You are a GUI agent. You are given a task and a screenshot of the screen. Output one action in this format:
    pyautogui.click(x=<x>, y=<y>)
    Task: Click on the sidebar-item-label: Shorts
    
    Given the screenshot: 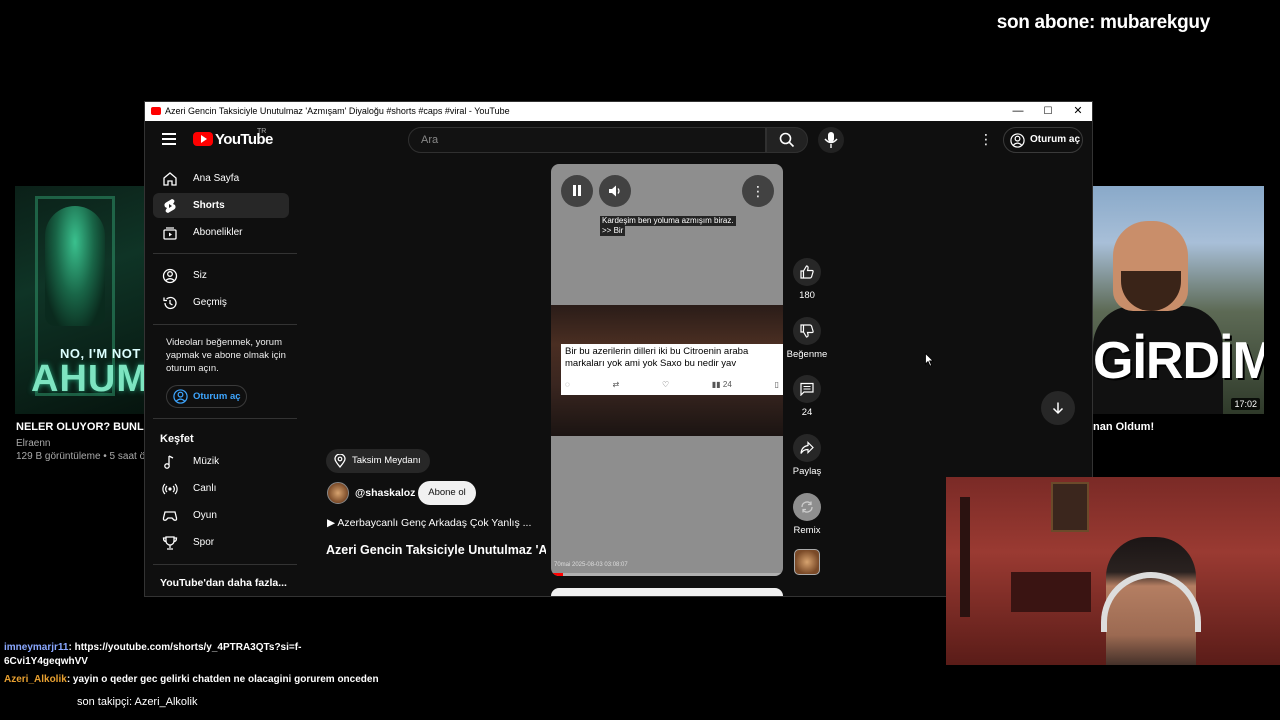 What is the action you would take?
    pyautogui.click(x=209, y=205)
    